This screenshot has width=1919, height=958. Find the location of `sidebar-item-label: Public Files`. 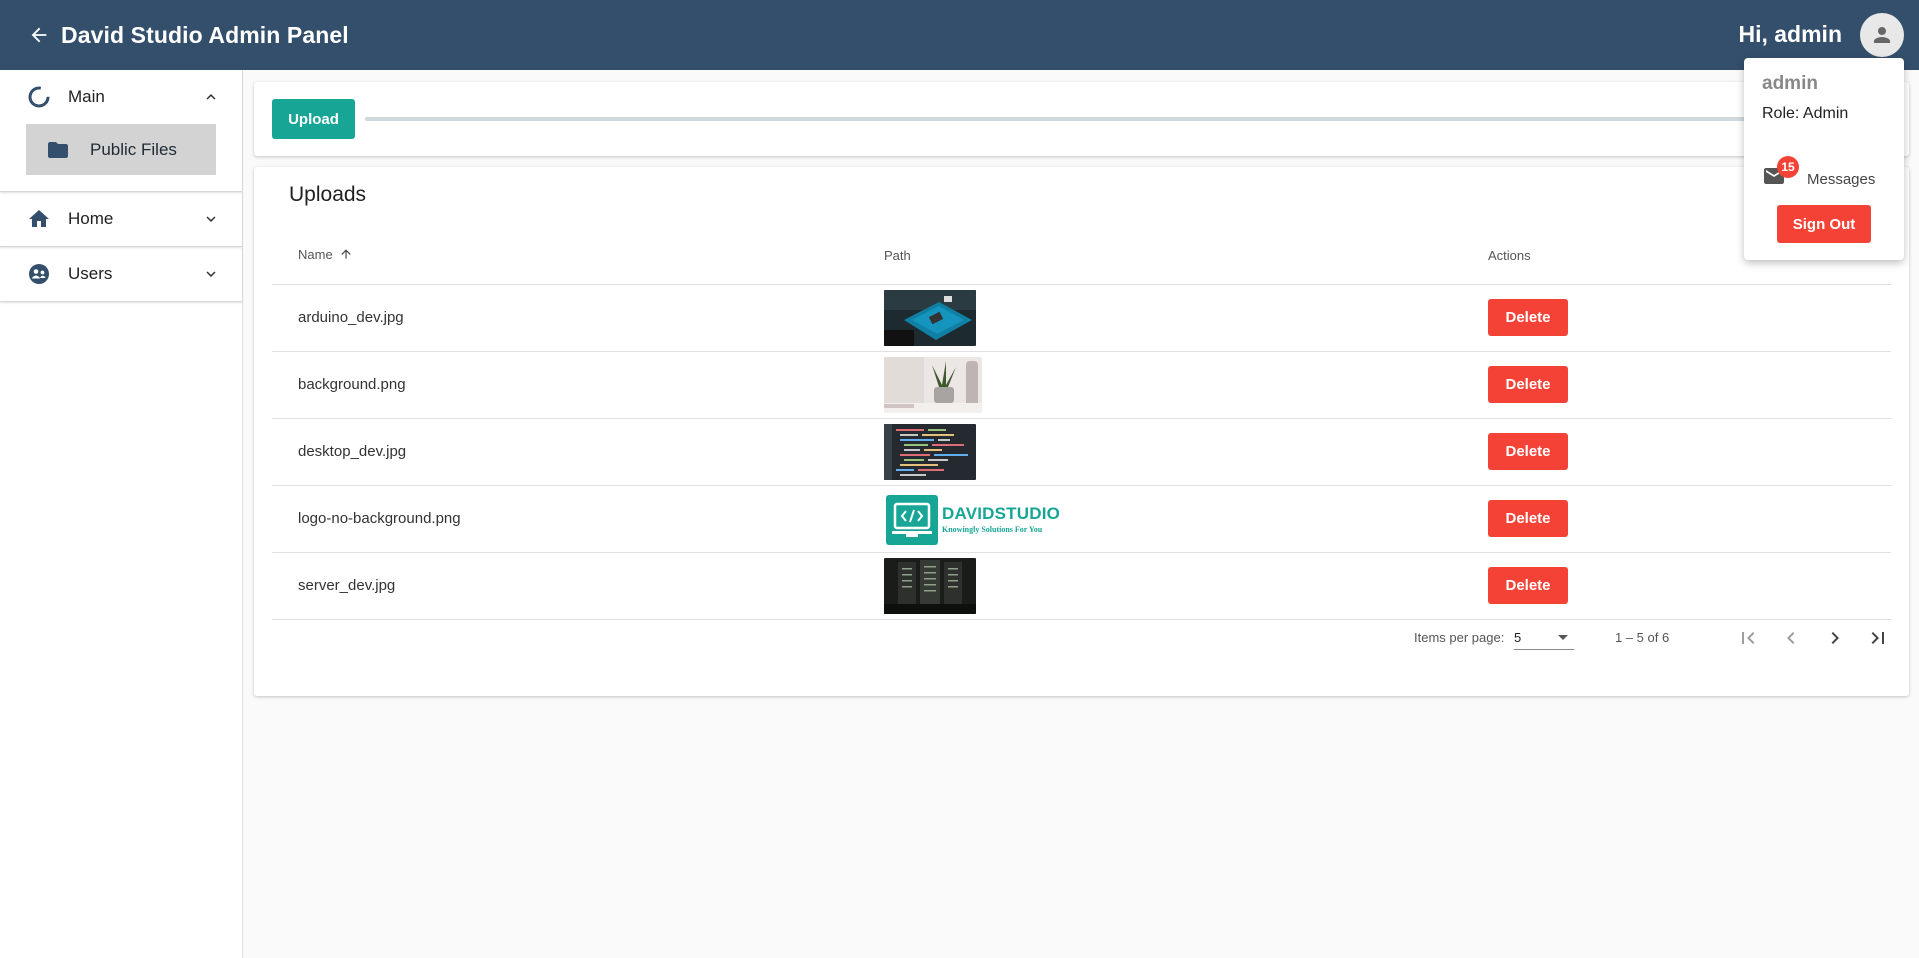

sidebar-item-label: Public Files is located at coordinates (133, 149).